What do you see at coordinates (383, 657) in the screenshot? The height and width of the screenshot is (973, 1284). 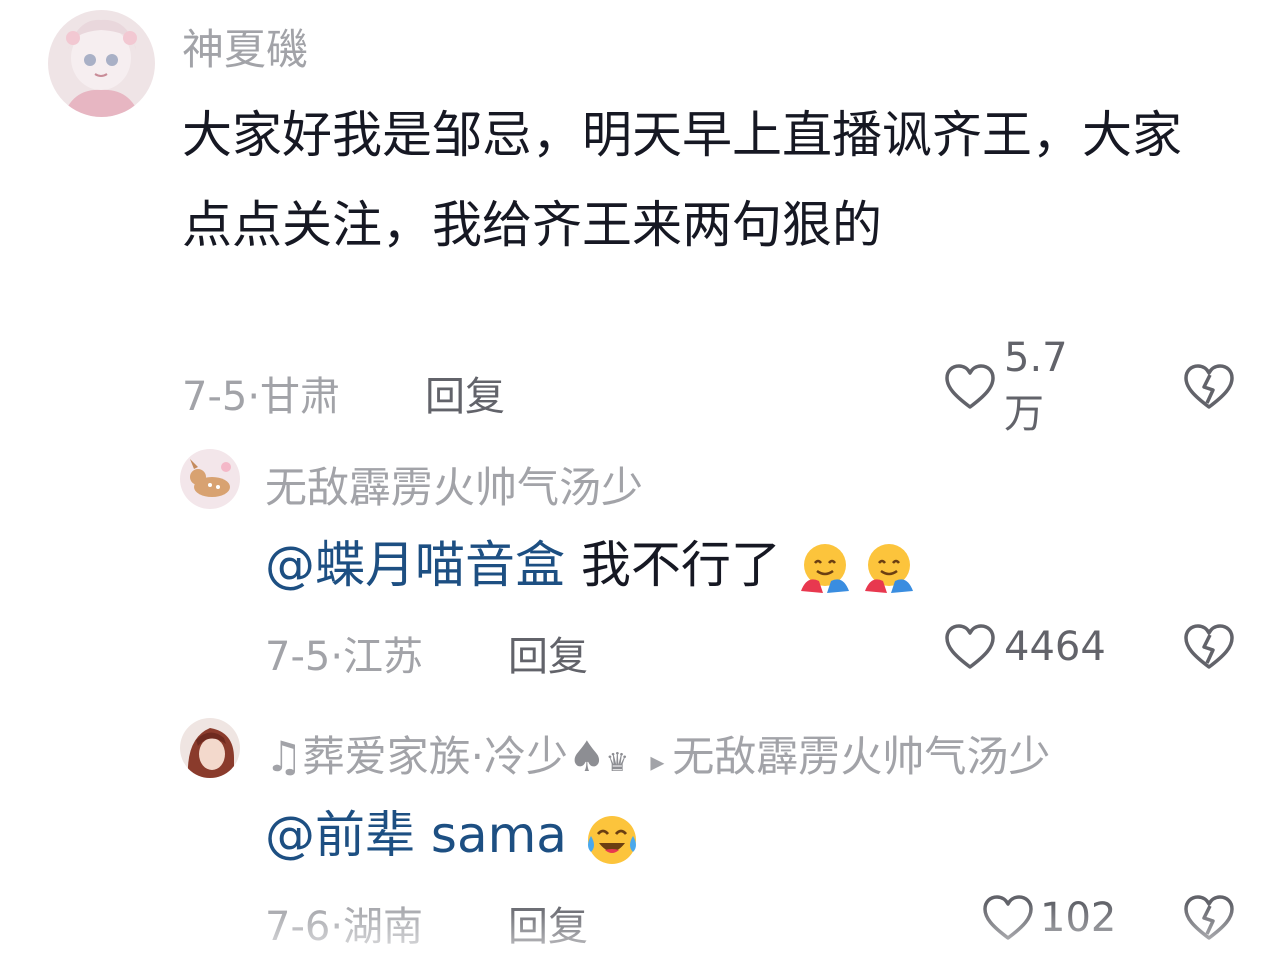 I see `comment-location: 江苏` at bounding box center [383, 657].